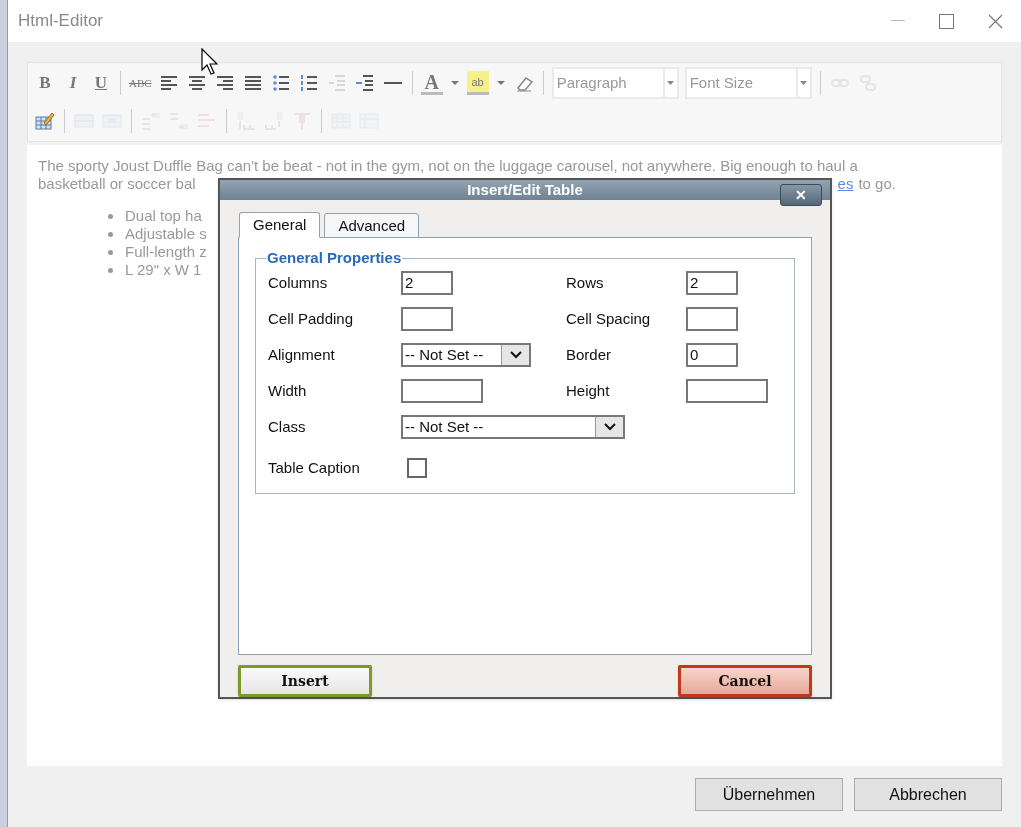 Image resolution: width=1021 pixels, height=827 pixels. What do you see at coordinates (305, 681) in the screenshot?
I see `insert-button: Insert` at bounding box center [305, 681].